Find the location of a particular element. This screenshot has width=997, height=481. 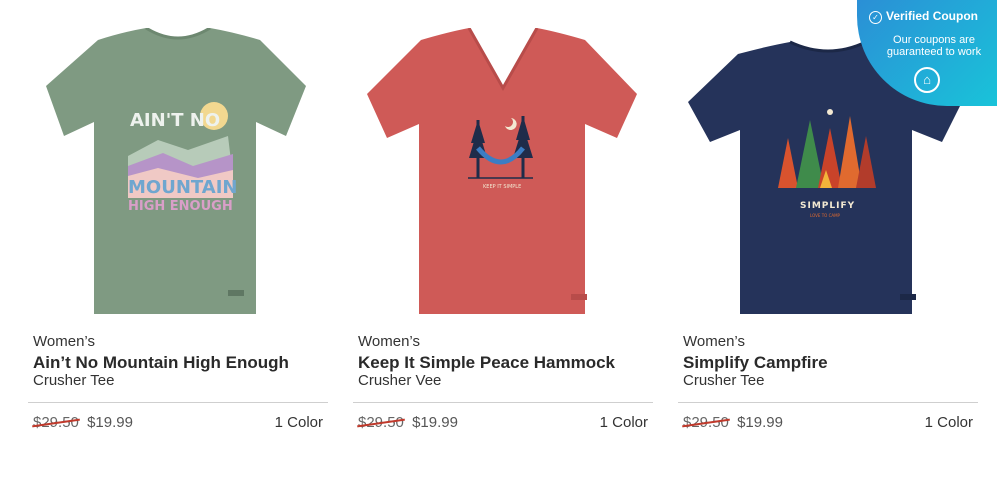

coupon-title-row: ✓ Verified Coupon is located at coordinates (923, 16).